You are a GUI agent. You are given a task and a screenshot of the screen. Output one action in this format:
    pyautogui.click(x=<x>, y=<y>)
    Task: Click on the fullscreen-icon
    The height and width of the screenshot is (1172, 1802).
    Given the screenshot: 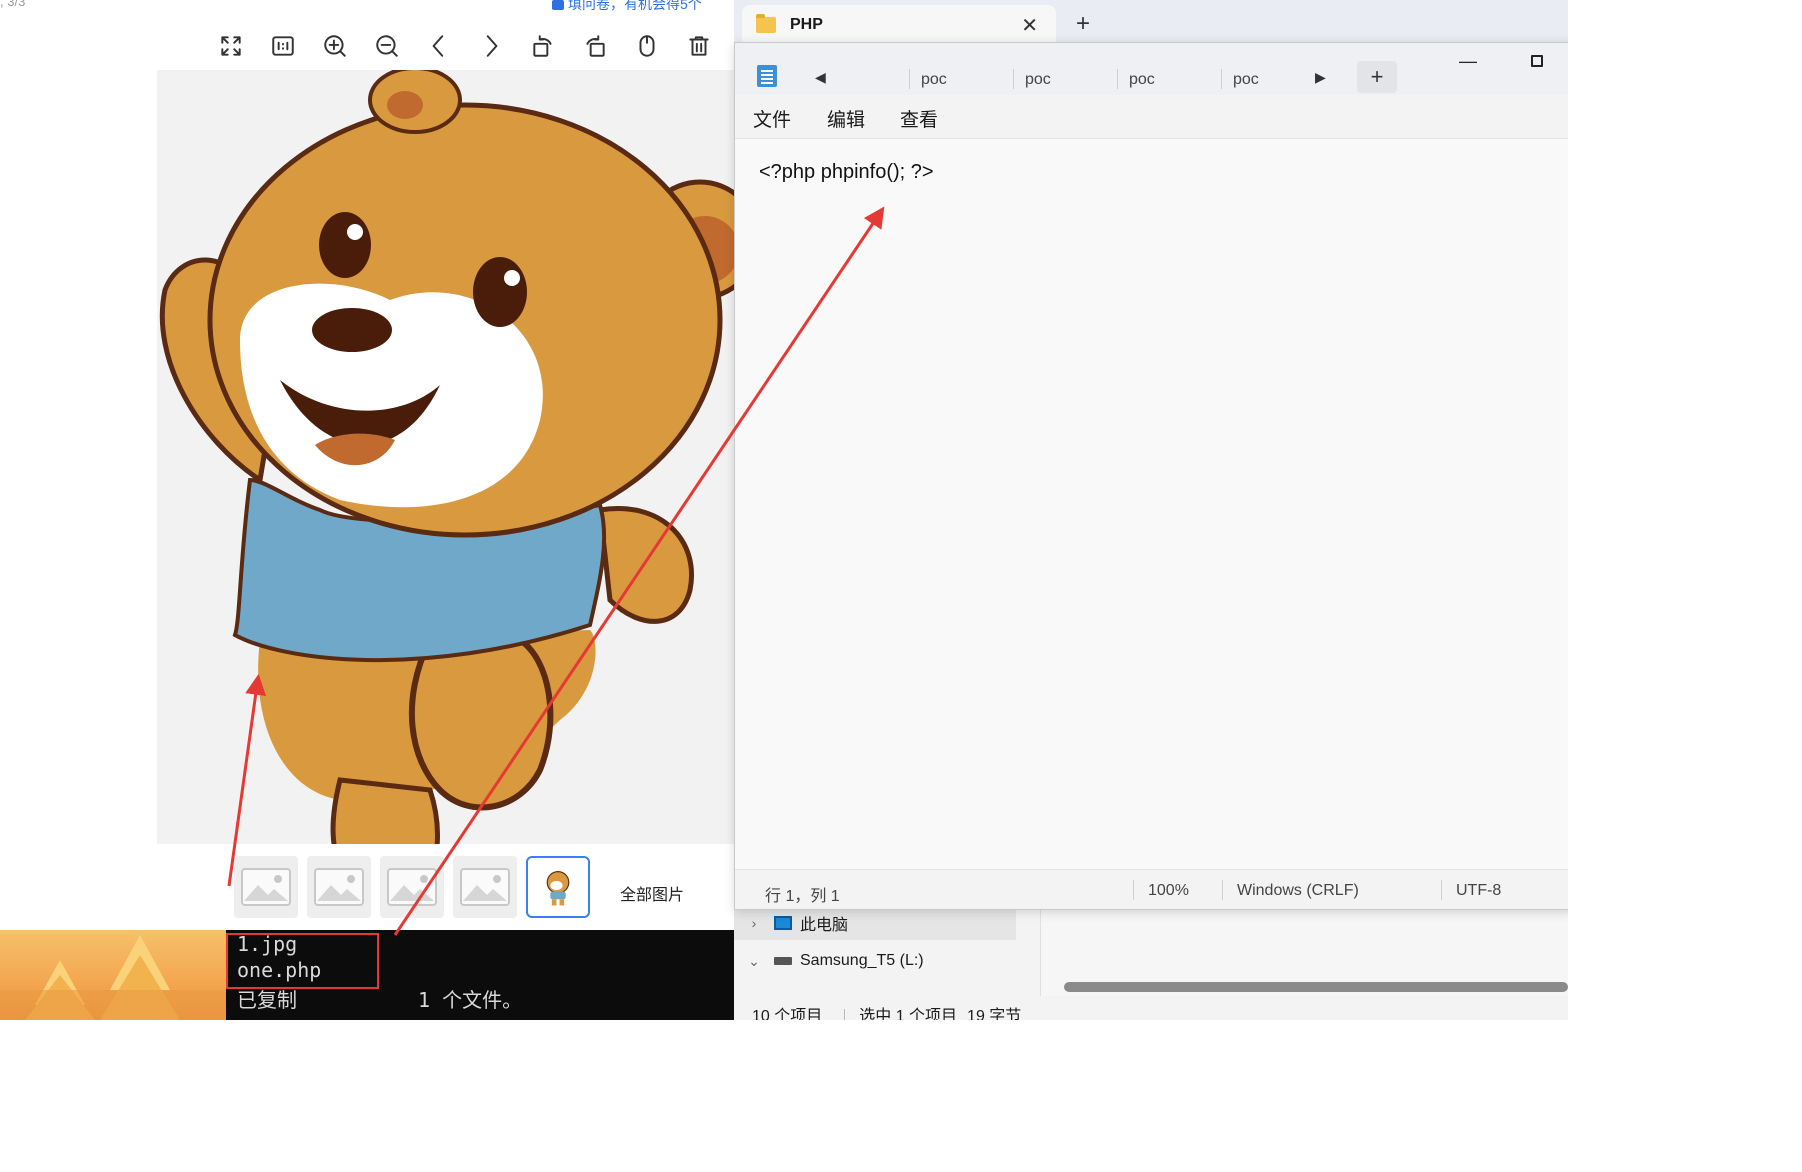 What is the action you would take?
    pyautogui.click(x=231, y=46)
    